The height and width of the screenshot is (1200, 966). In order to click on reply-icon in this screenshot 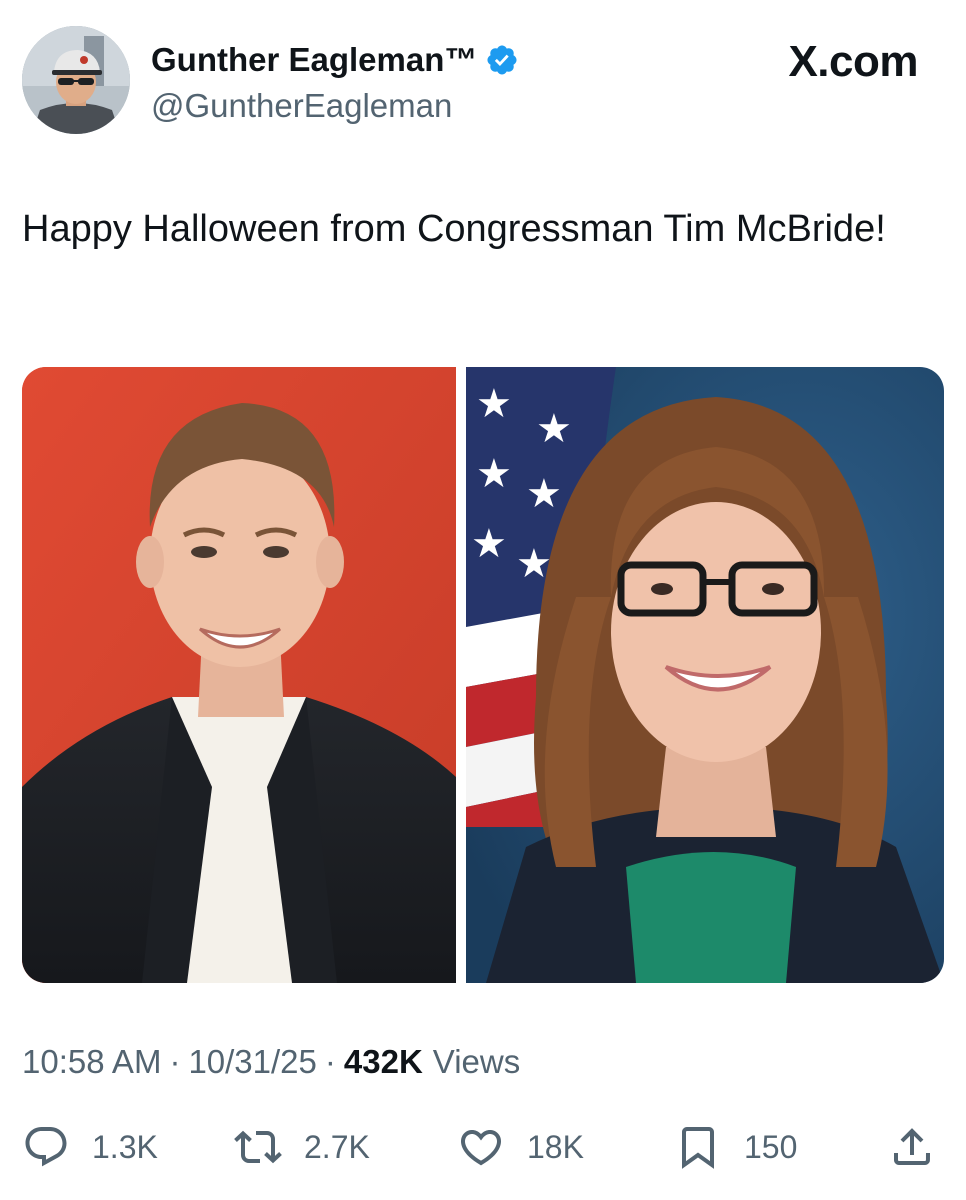, I will do `click(46, 1147)`.